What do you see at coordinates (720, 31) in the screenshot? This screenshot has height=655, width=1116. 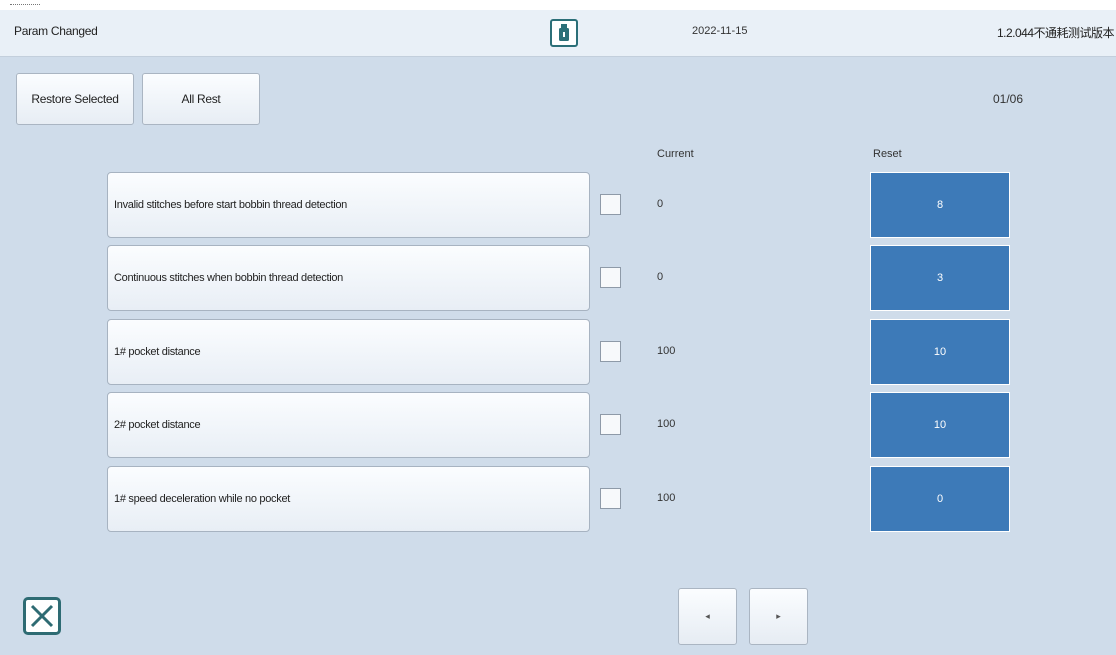 I see `date-display: 2022-11-15` at bounding box center [720, 31].